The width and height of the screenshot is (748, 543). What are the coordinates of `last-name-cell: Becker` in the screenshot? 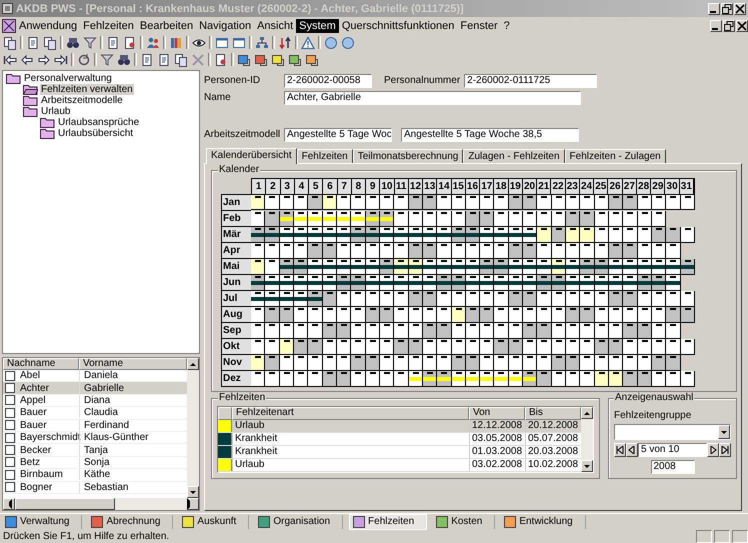 It's located at (47, 450).